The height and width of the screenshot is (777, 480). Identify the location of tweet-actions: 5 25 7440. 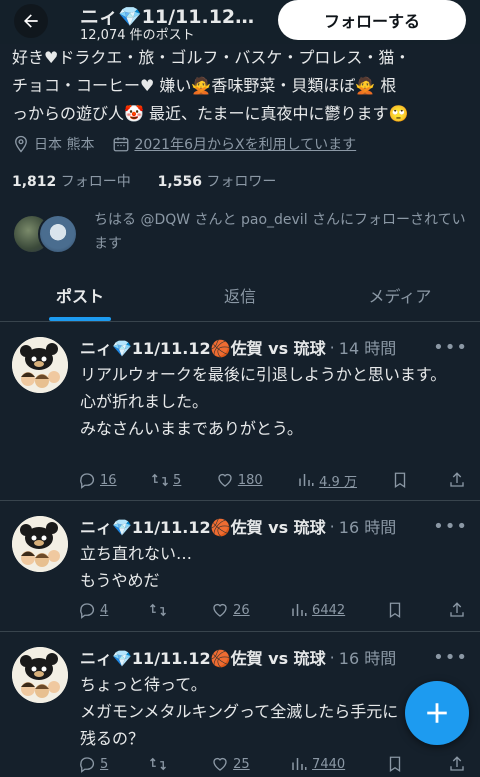
(274, 764).